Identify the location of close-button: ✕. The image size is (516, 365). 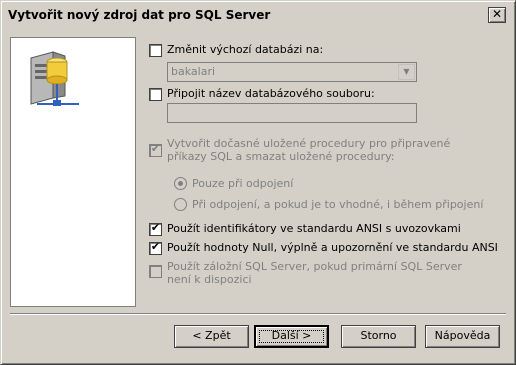
(497, 15).